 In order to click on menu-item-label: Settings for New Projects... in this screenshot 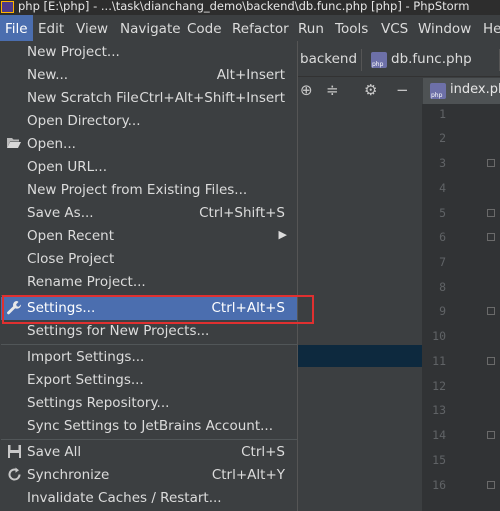, I will do `click(118, 331)`.